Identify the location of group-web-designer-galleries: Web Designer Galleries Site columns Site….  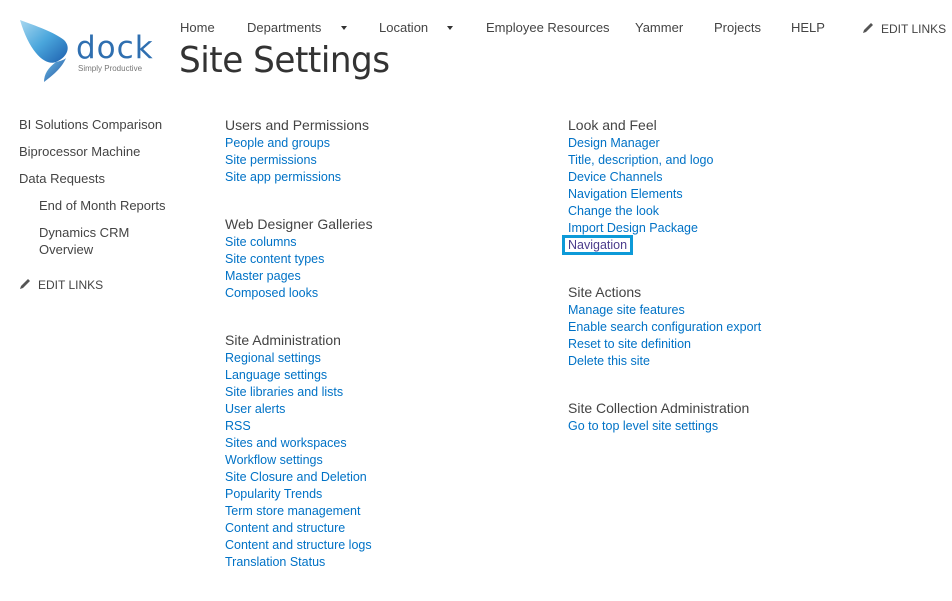
(385, 259).